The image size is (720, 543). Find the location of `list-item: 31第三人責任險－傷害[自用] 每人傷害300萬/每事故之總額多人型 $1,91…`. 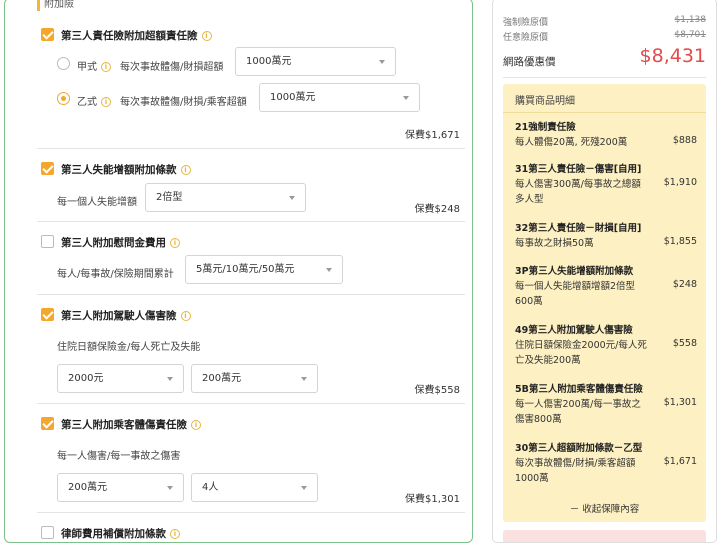

list-item: 31第三人責任險－傷害[自用] 每人傷害300萬/每事故之總額多人型 $1,91… is located at coordinates (606, 184).